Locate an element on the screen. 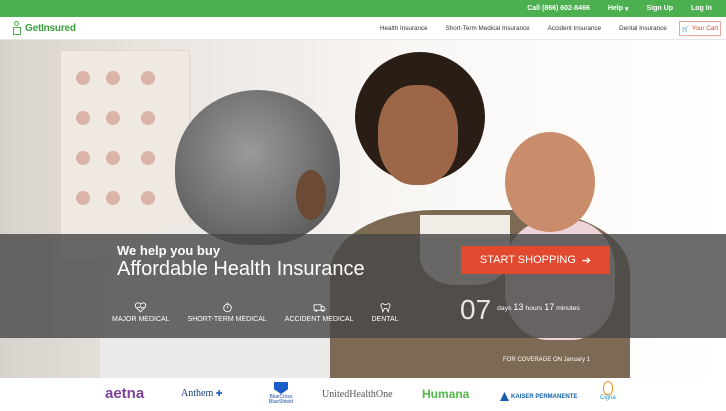 The width and height of the screenshot is (726, 411). chevron-down-icon: ▾ is located at coordinates (627, 9).